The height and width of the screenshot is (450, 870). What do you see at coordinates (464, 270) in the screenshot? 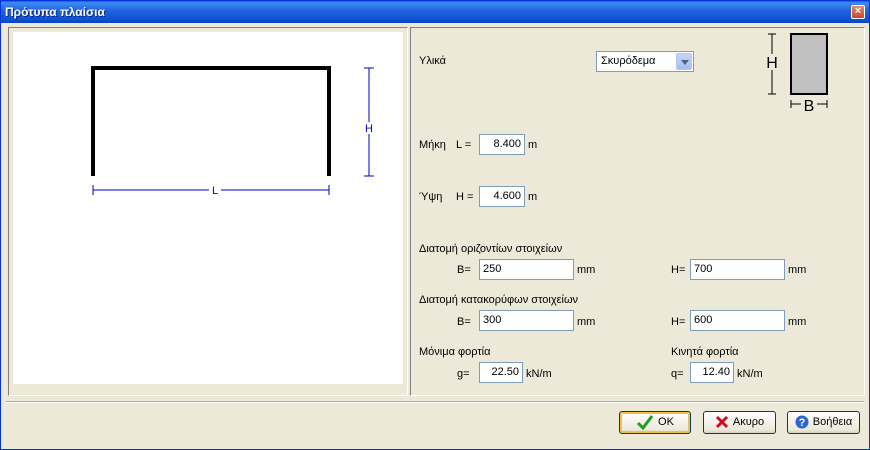
I see `horizontal-b-label: B=` at bounding box center [464, 270].